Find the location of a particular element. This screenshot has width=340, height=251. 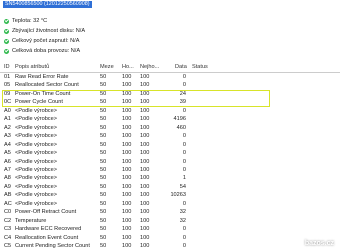

info-power-time: Celková doba provozu: N/A is located at coordinates (42, 51).